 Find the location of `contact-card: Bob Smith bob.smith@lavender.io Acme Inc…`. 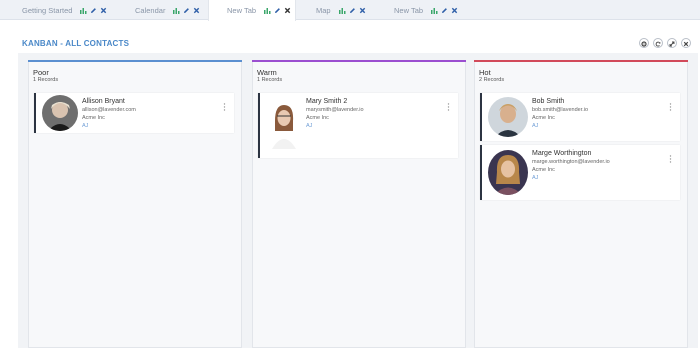

contact-card: Bob Smith bob.smith@lavender.io Acme Inc… is located at coordinates (580, 117).